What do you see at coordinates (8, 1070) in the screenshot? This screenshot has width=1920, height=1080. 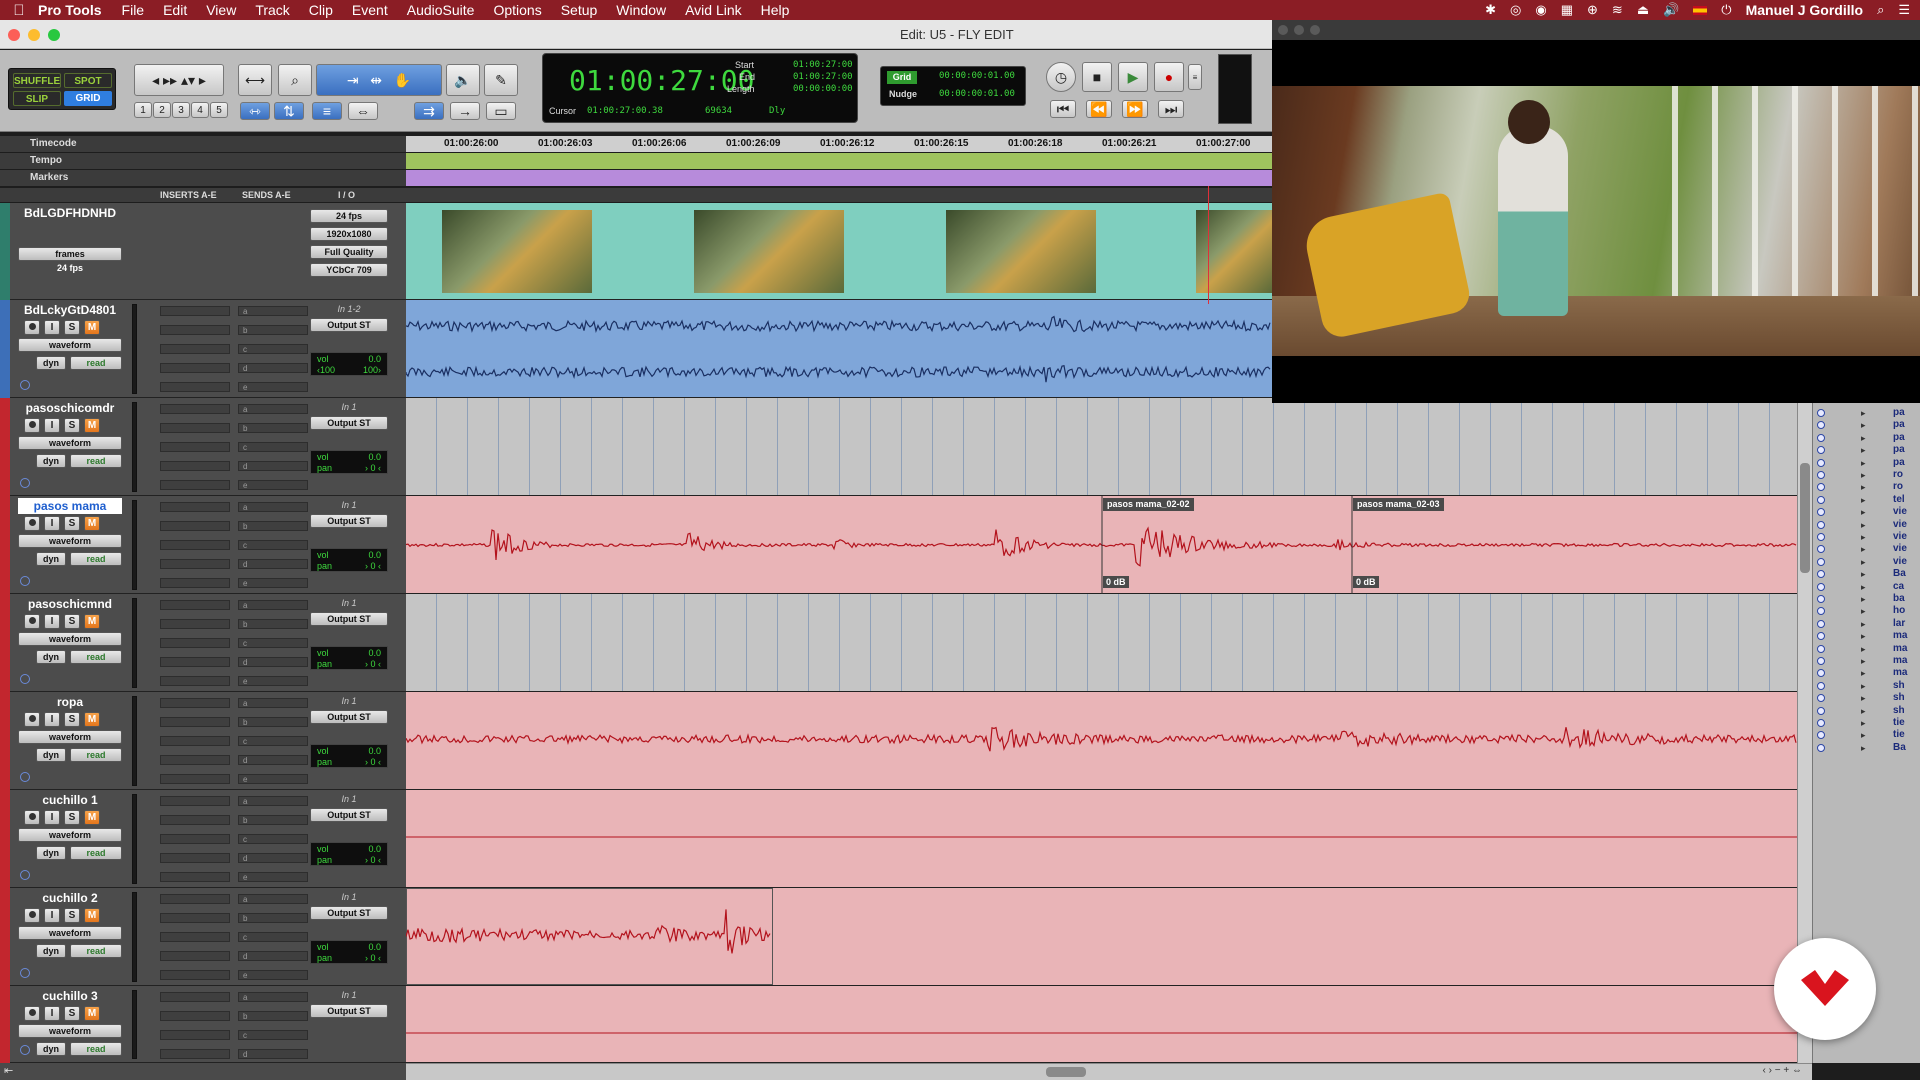 I see `collapse-icon: ⇤` at bounding box center [8, 1070].